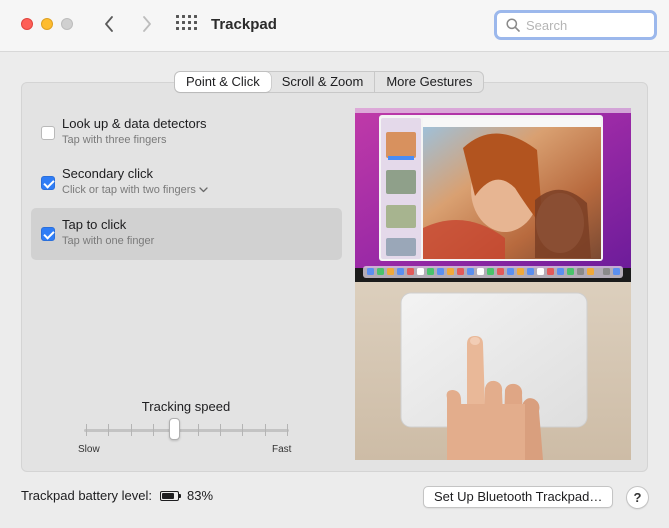  Describe the element at coordinates (282, 449) in the screenshot. I see `fast-label: Fast` at that location.